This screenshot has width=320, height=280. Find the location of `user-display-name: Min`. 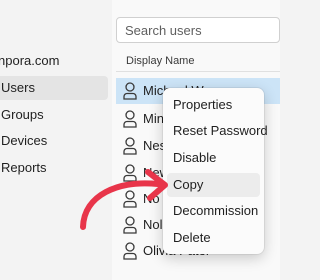

user-display-name: Min is located at coordinates (153, 118).